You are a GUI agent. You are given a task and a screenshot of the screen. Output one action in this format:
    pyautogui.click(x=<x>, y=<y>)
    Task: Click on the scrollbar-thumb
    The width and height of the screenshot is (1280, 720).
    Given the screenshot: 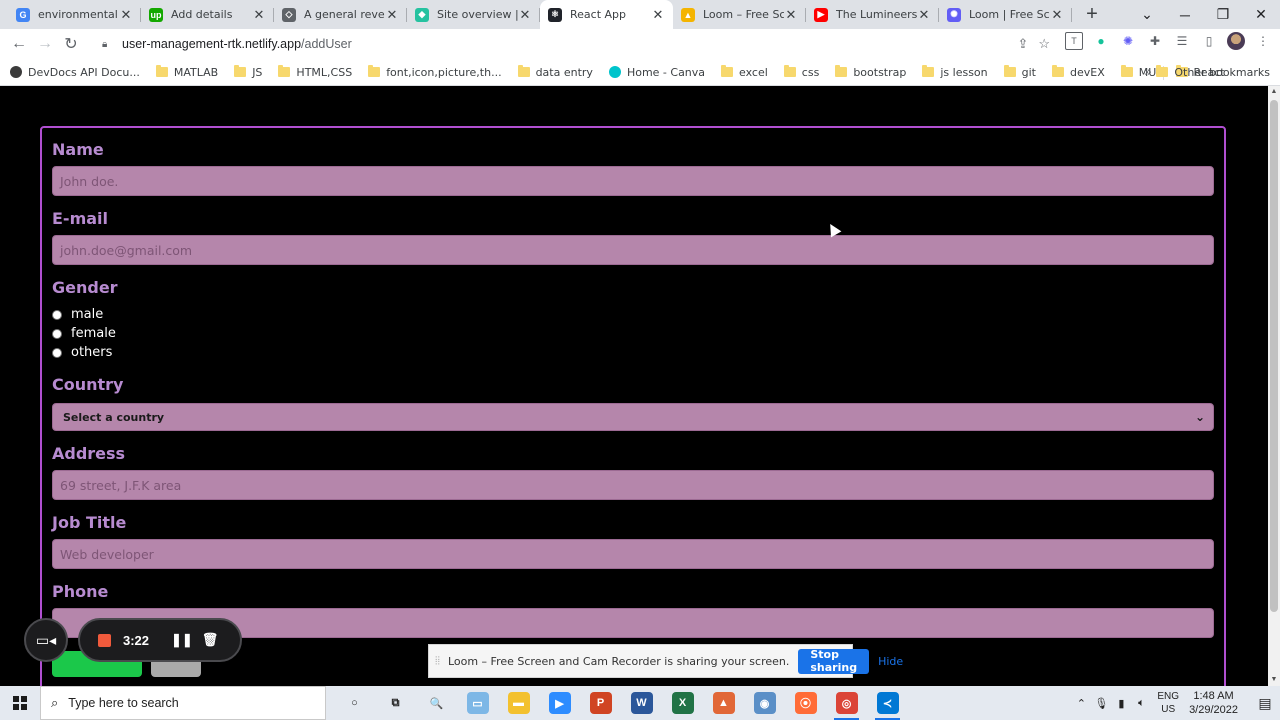 What is the action you would take?
    pyautogui.click(x=1274, y=356)
    